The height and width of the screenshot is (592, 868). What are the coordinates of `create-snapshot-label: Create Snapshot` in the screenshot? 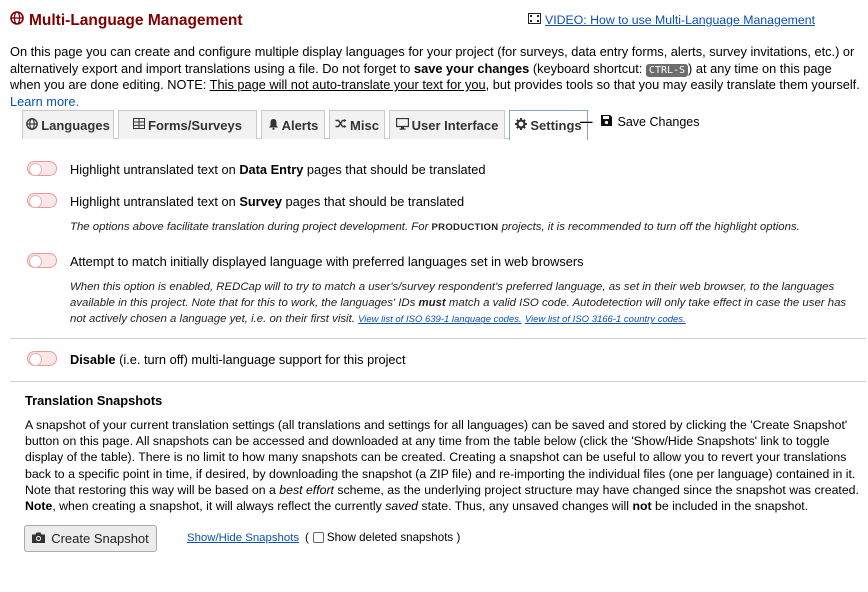 It's located at (100, 538).